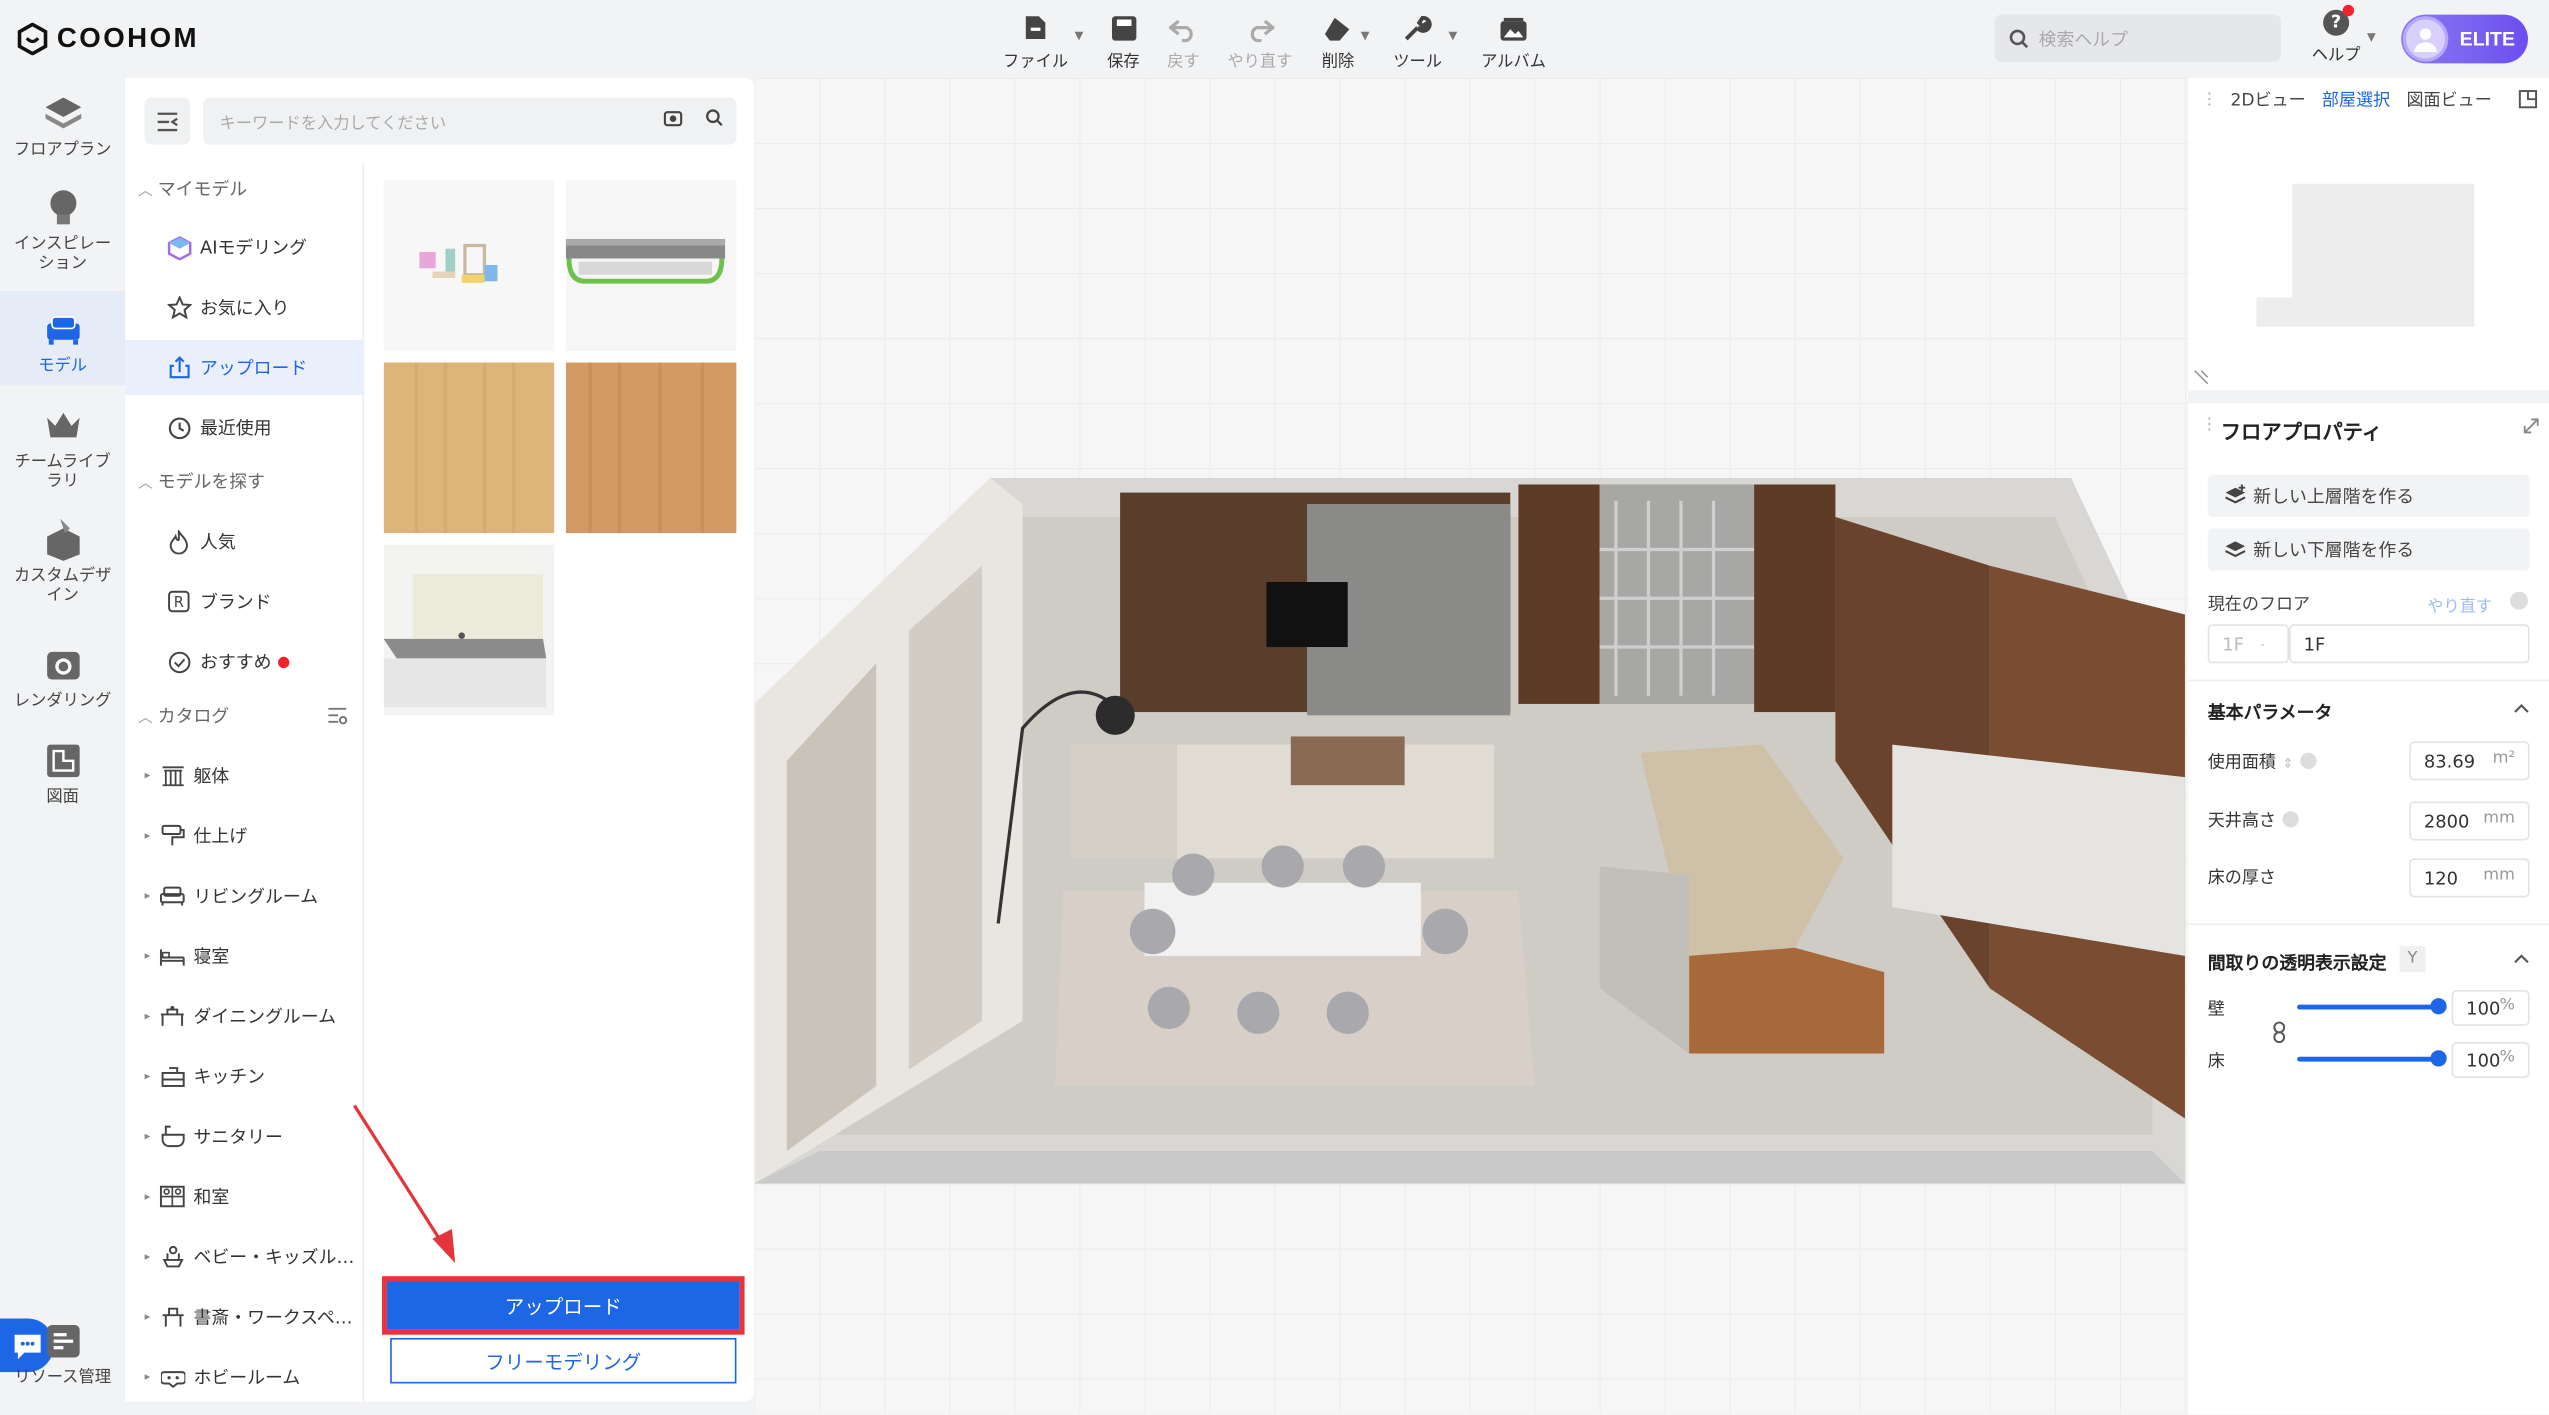 The width and height of the screenshot is (2549, 1415). I want to click on help-button: ? ヘルプ, so click(2336, 34).